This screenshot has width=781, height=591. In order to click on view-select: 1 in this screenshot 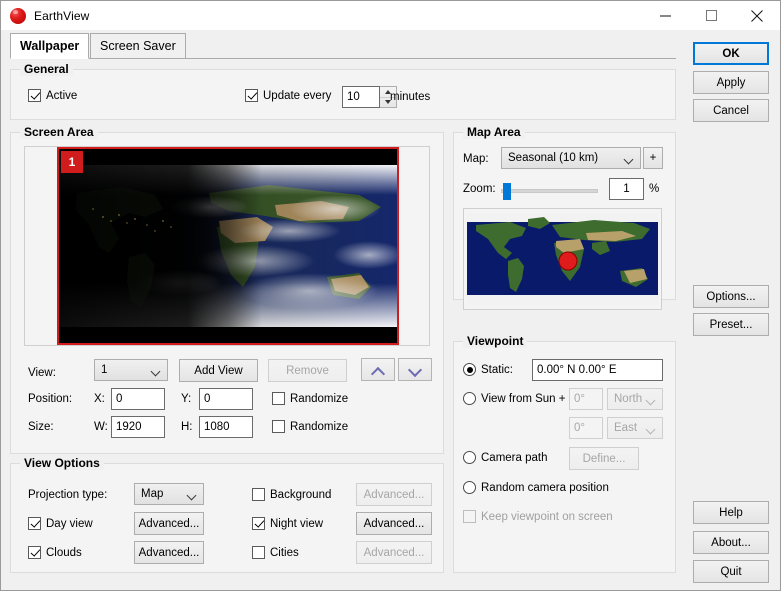, I will do `click(131, 370)`.